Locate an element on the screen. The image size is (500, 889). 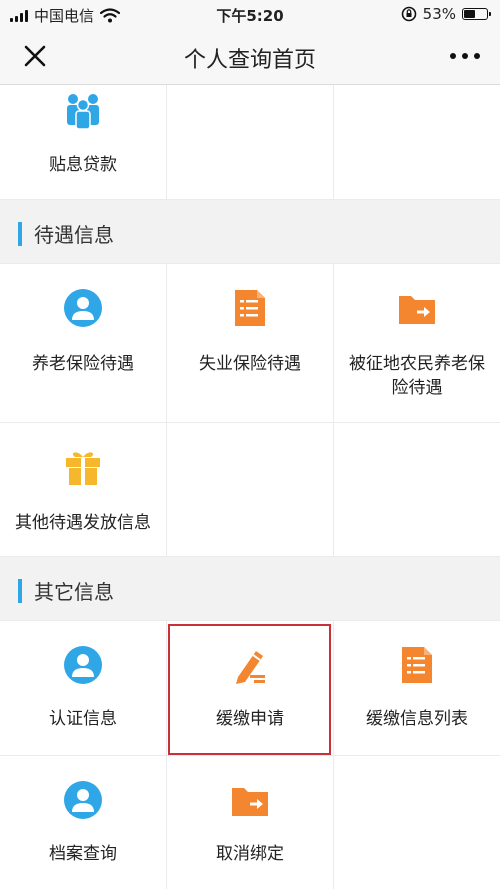
grid-item-unemployment-benefit: 失业保险待遇 is located at coordinates (250, 343).